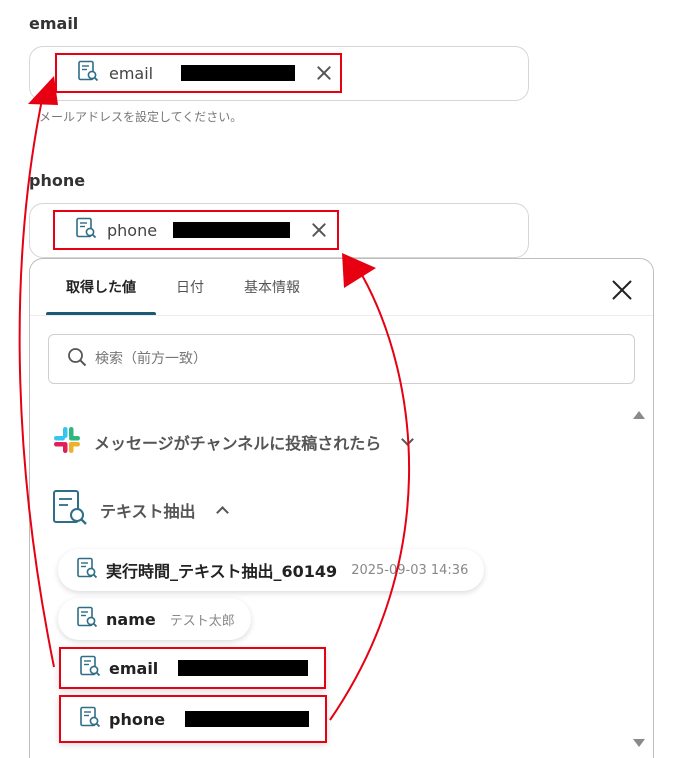  Describe the element at coordinates (190, 287) in the screenshot. I see `tab-date: 日付` at that location.